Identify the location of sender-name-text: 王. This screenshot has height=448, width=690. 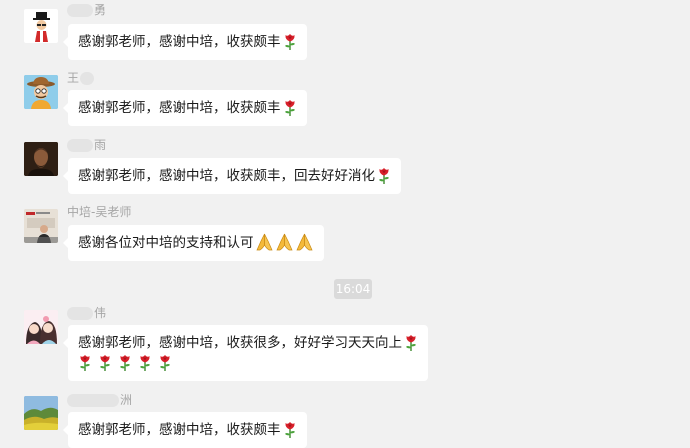
(73, 78).